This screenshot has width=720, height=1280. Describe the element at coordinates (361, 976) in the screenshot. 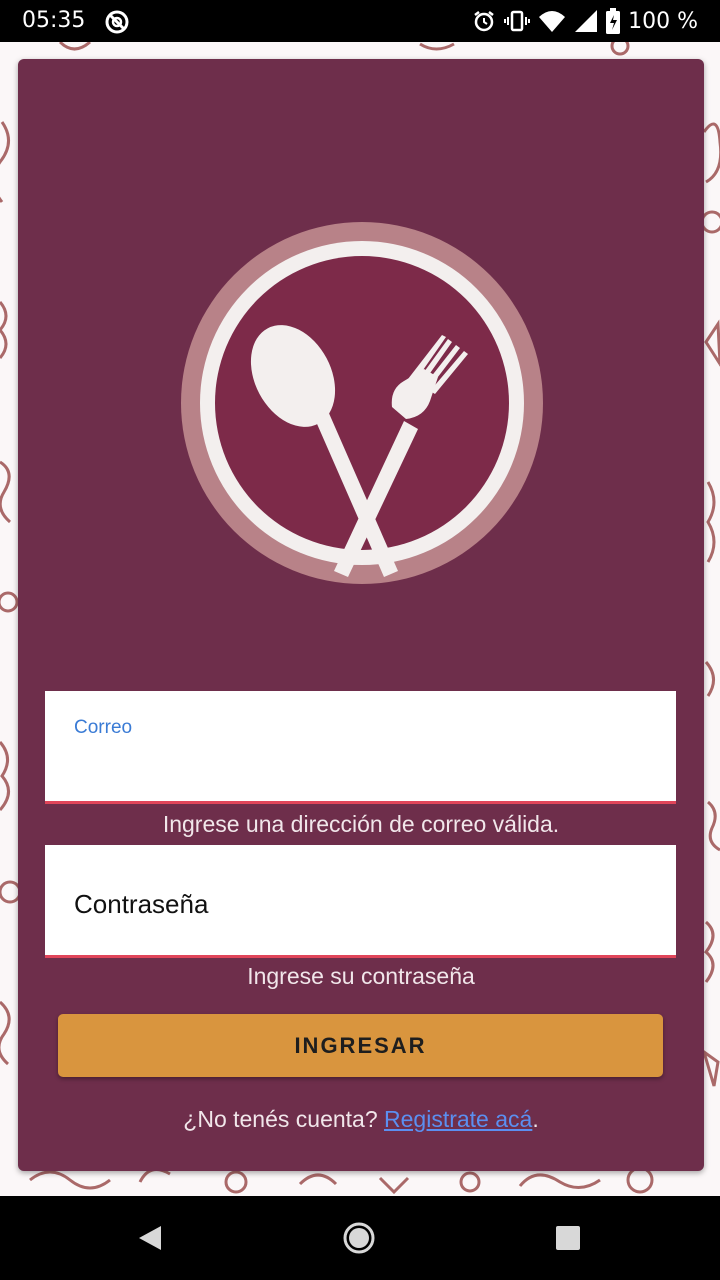

I see `password-error-text: Ingrese su contraseña` at that location.